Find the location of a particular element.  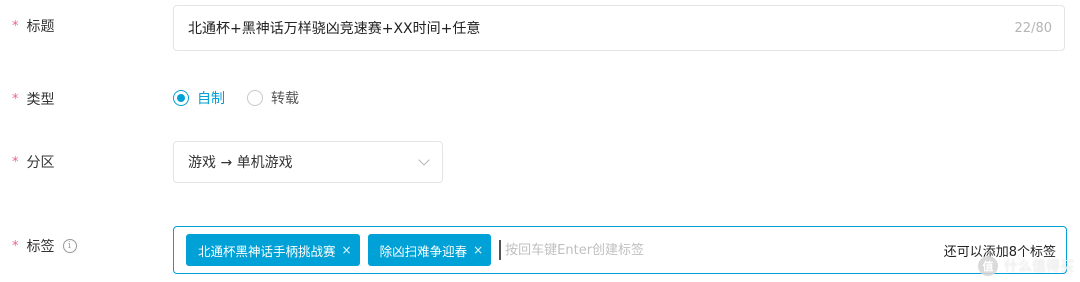

radio-original: 自制 is located at coordinates (199, 98).